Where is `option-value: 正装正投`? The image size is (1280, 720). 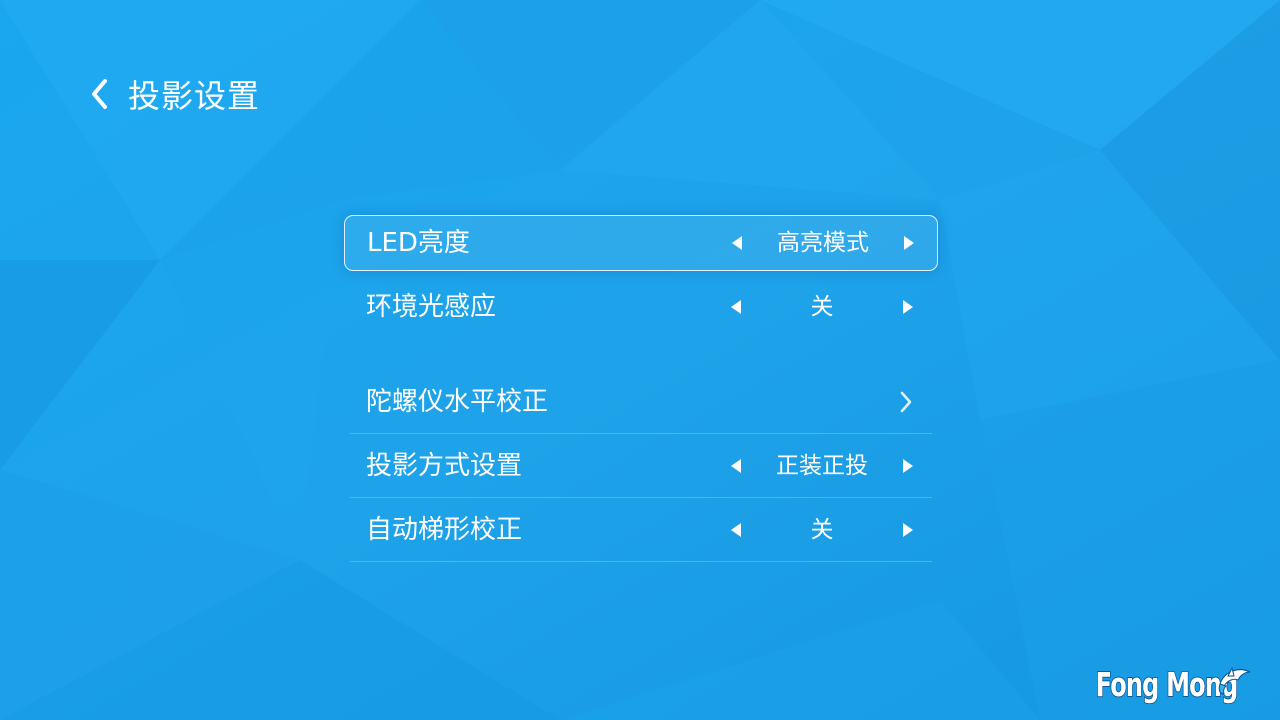
option-value: 正装正投 is located at coordinates (822, 466).